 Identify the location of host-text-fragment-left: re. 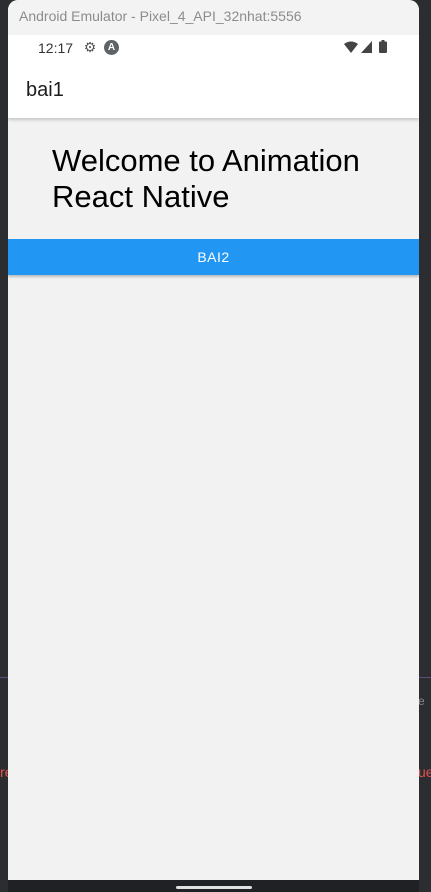
(4, 772).